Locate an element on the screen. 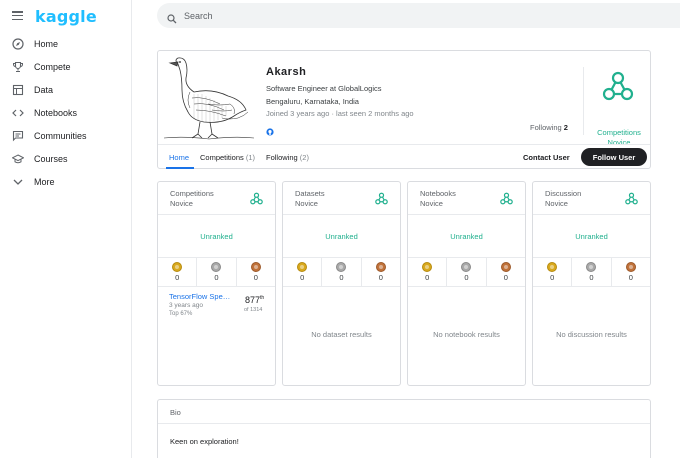 This screenshot has height=458, width=680. nav-item-compete: Compete is located at coordinates (65, 67).